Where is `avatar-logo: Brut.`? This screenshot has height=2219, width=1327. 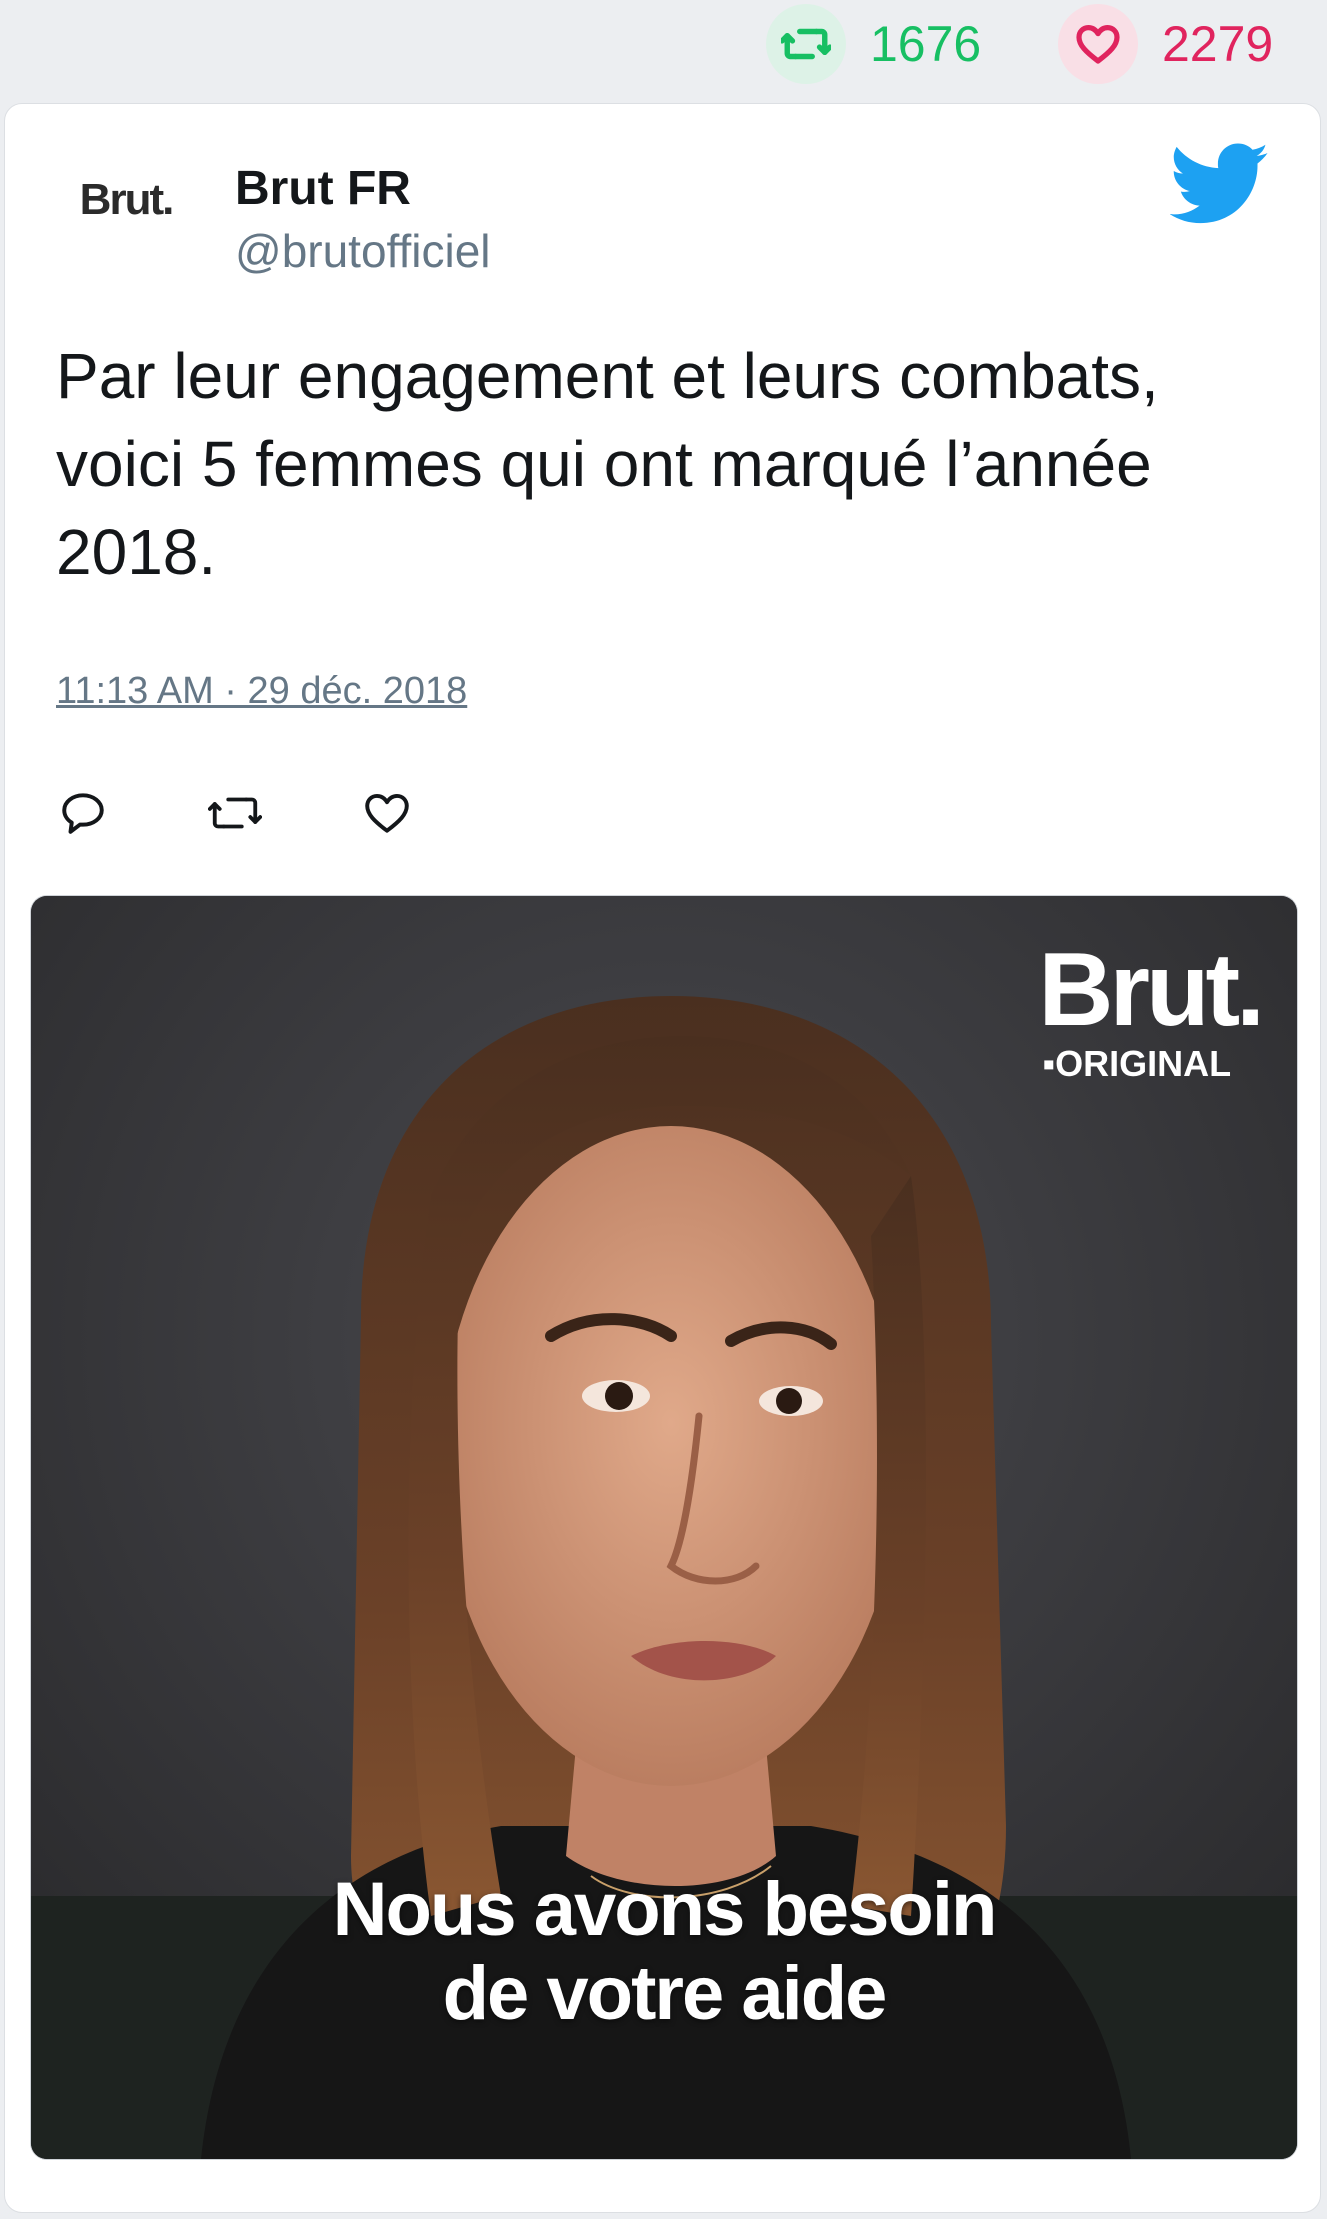 avatar-logo: Brut. is located at coordinates (127, 199).